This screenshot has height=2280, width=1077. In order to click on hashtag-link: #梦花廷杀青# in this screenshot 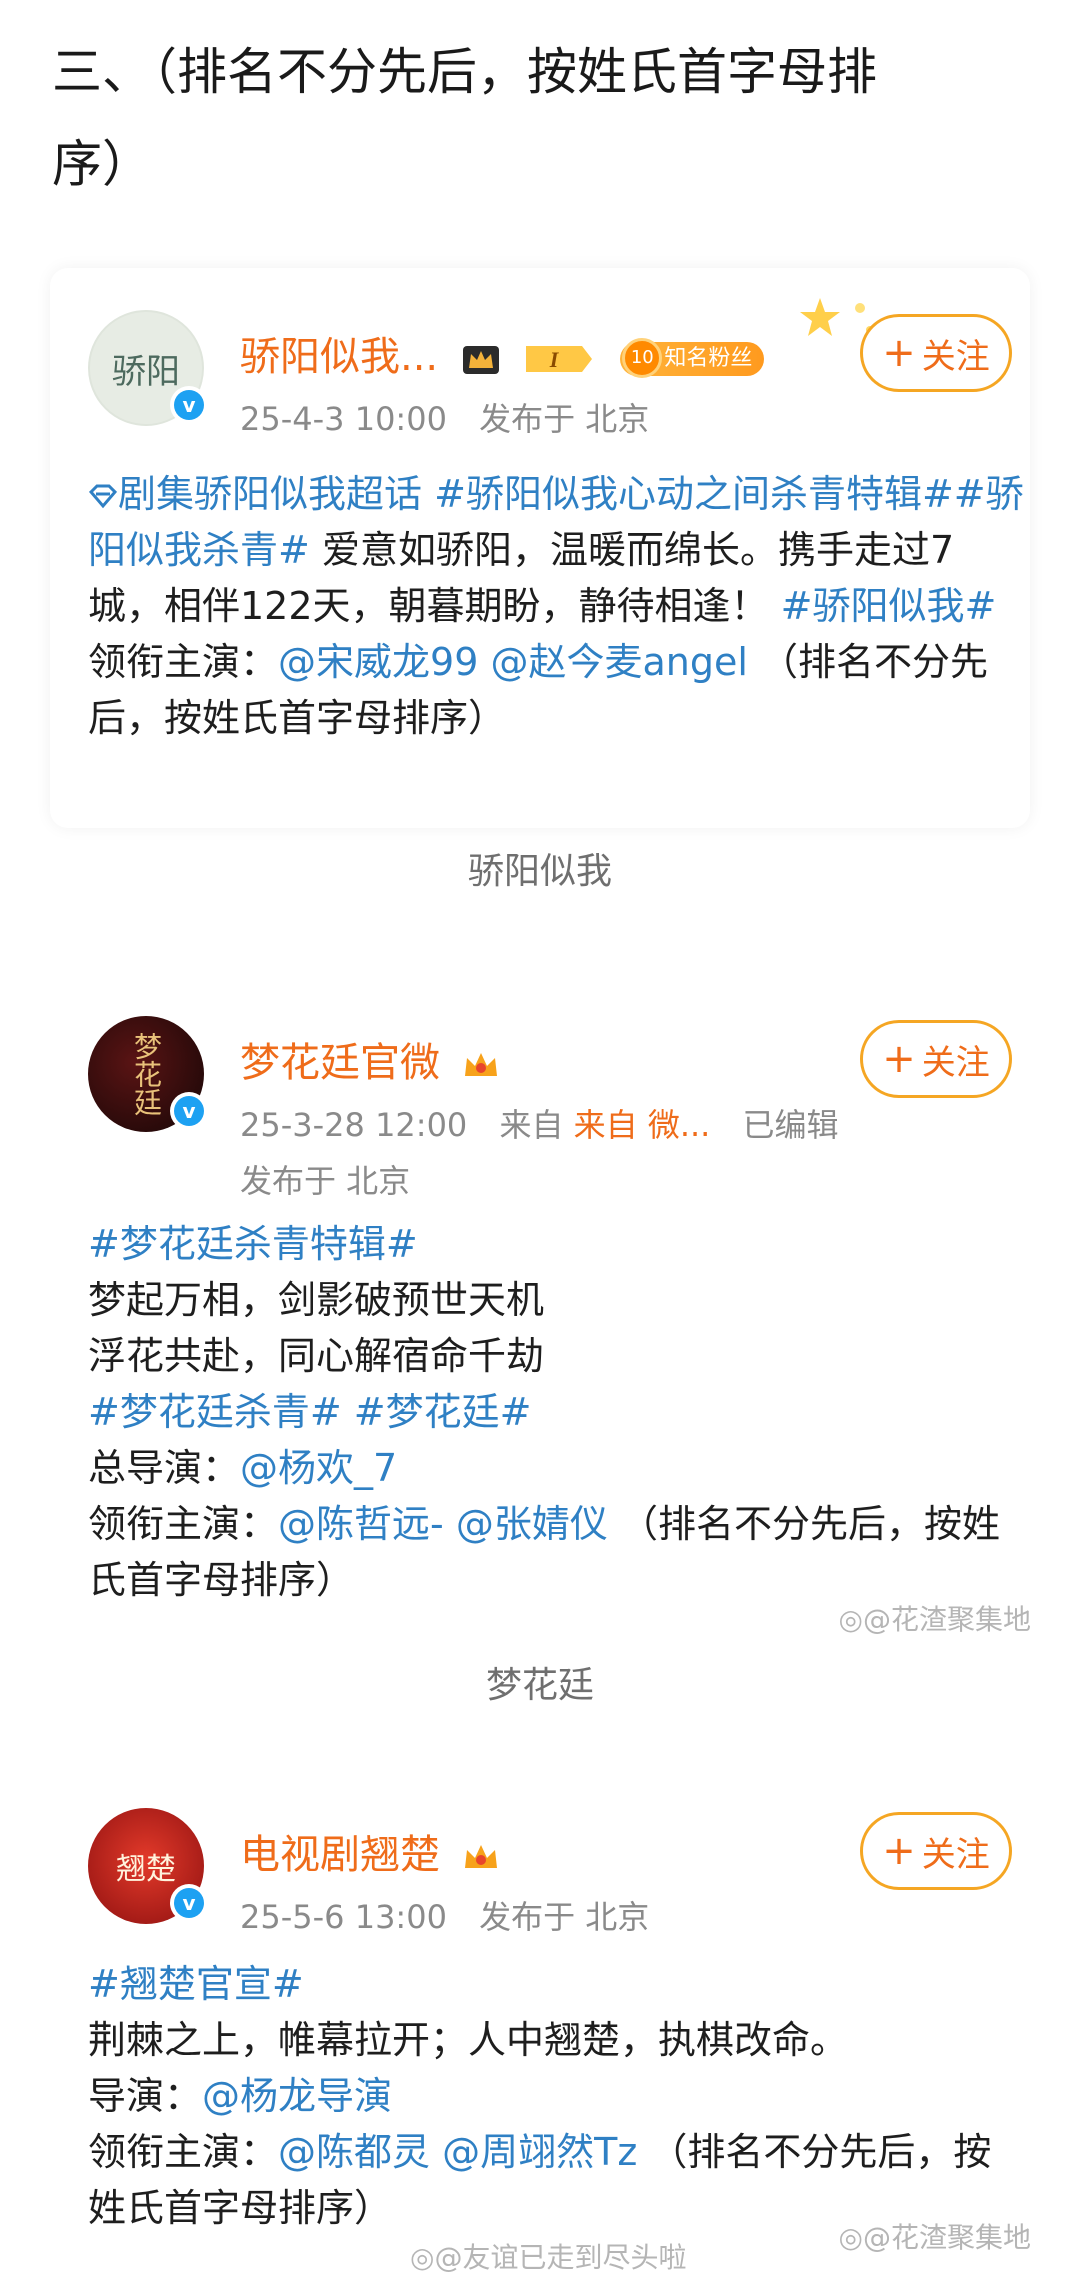, I will do `click(215, 1412)`.